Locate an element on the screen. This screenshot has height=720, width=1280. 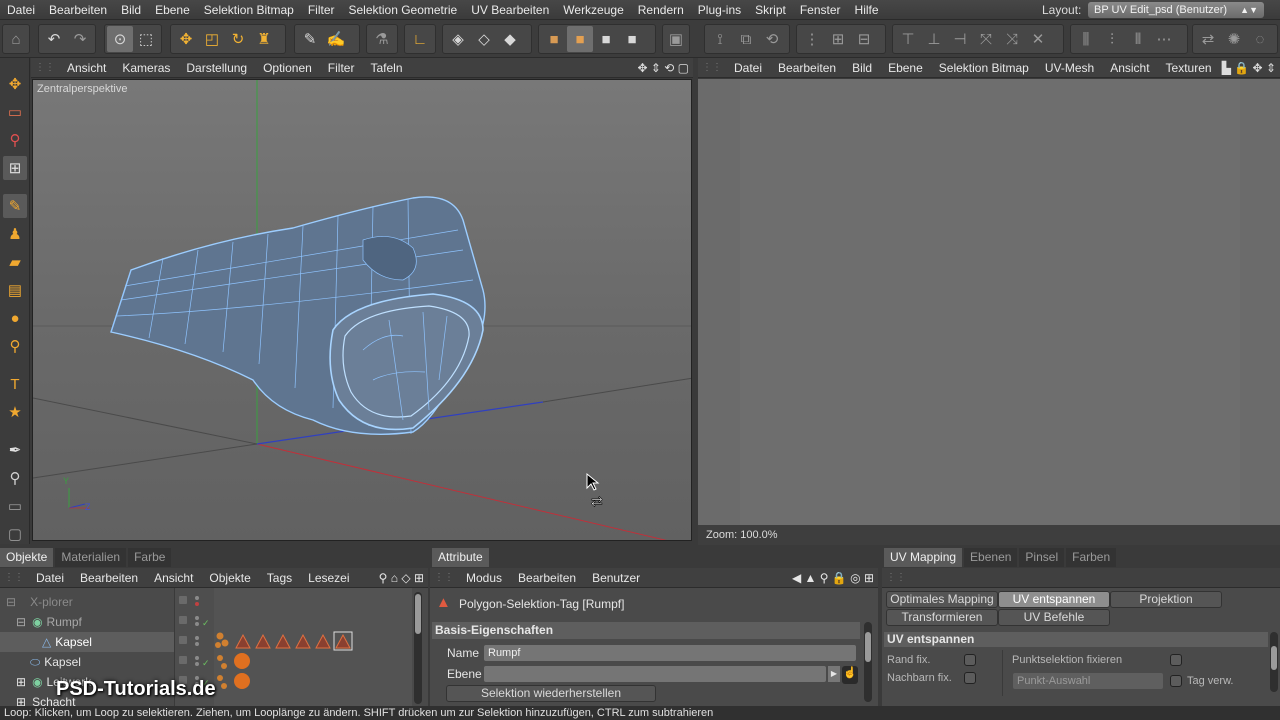
obj-menu-tags: Tags is located at coordinates (279, 578).